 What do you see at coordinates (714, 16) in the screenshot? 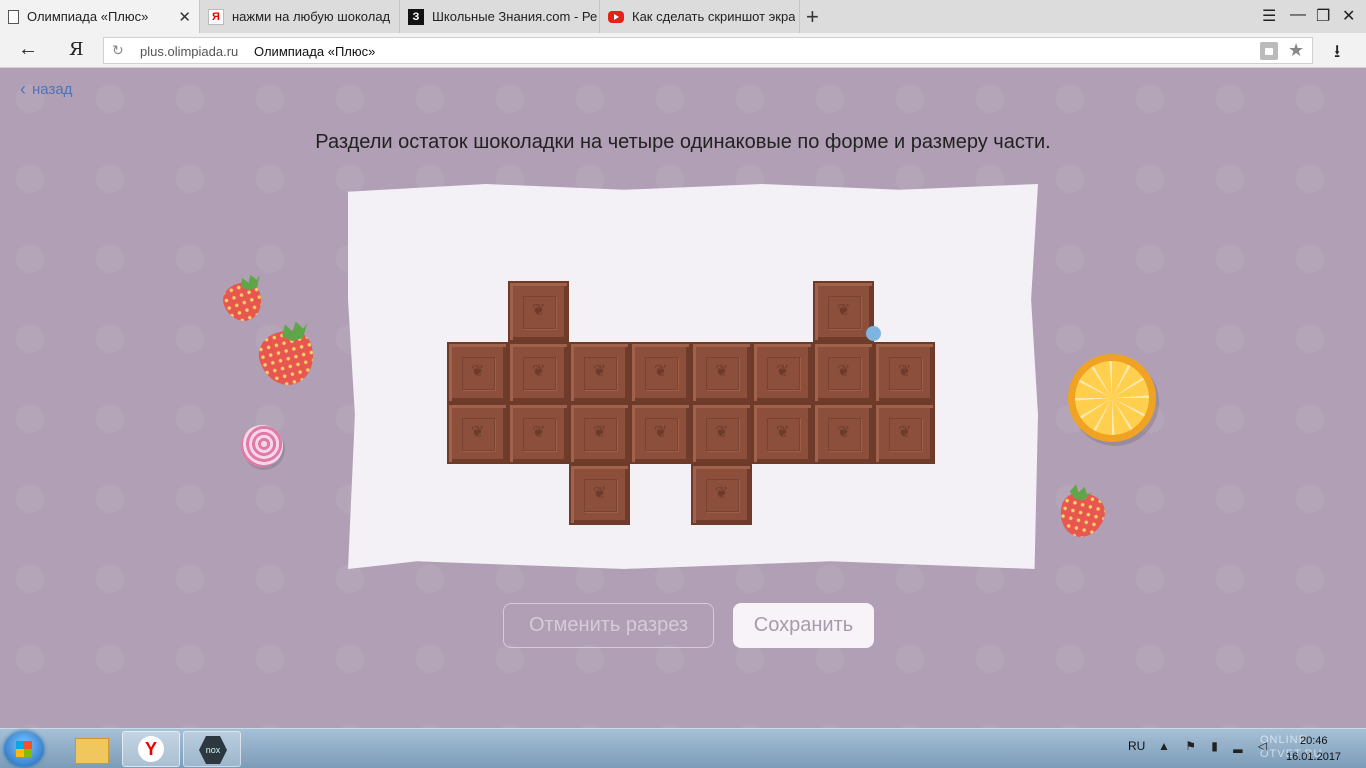
I see `tab-title: Как сделать скриншот экра` at bounding box center [714, 16].